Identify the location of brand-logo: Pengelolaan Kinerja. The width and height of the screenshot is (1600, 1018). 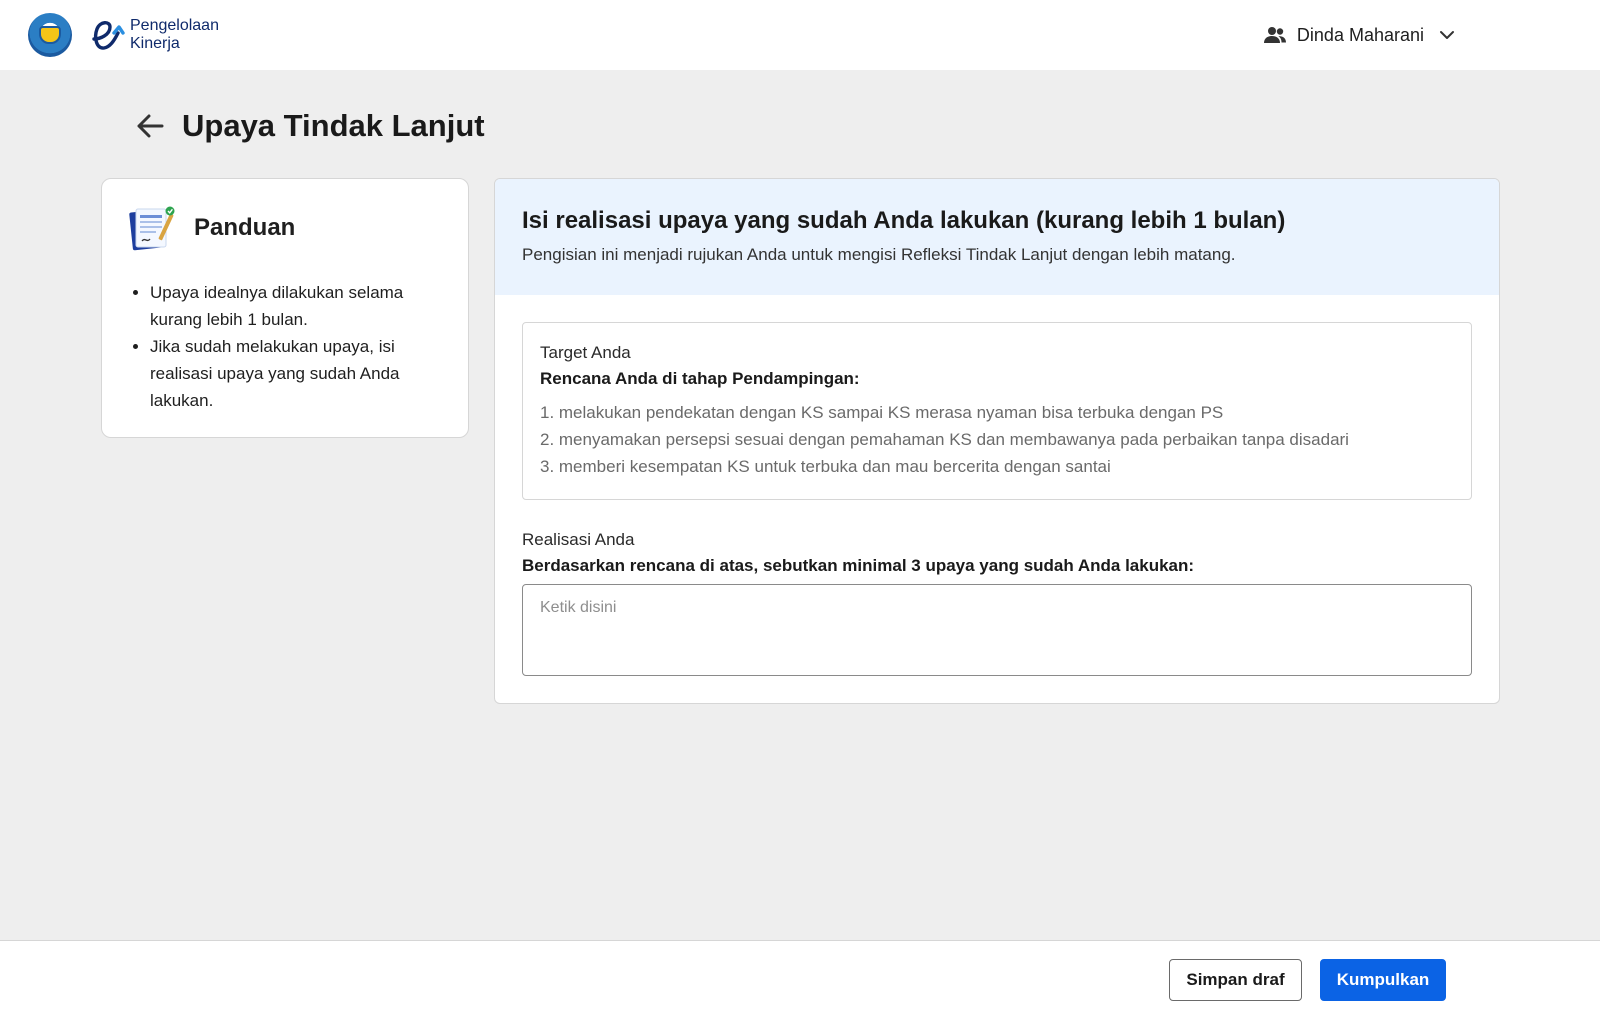
(153, 35).